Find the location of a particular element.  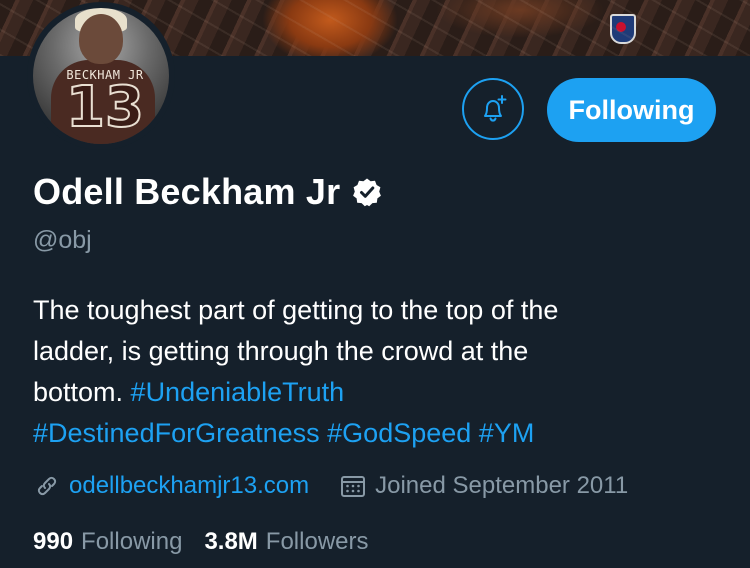

notifications-button is located at coordinates (493, 109).